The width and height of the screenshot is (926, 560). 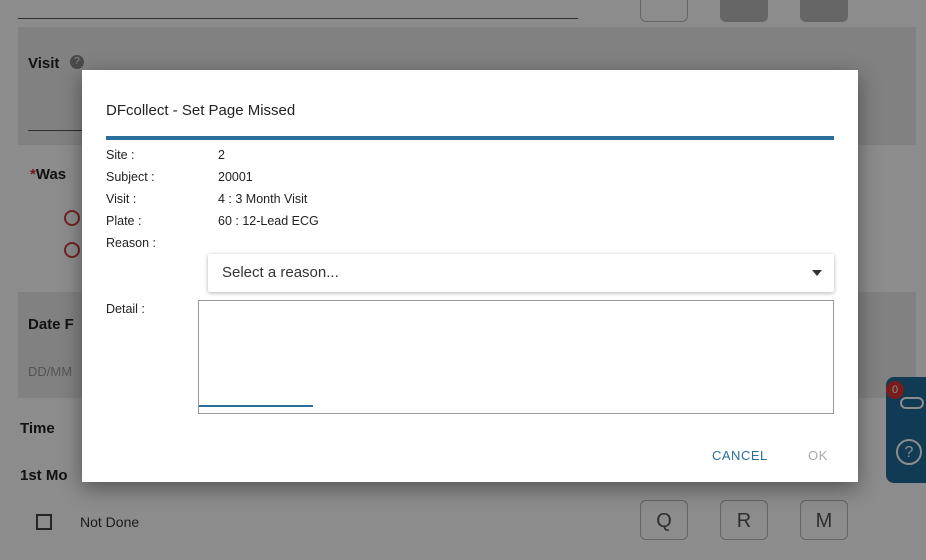 What do you see at coordinates (121, 199) in the screenshot?
I see `visit-label: Visit :` at bounding box center [121, 199].